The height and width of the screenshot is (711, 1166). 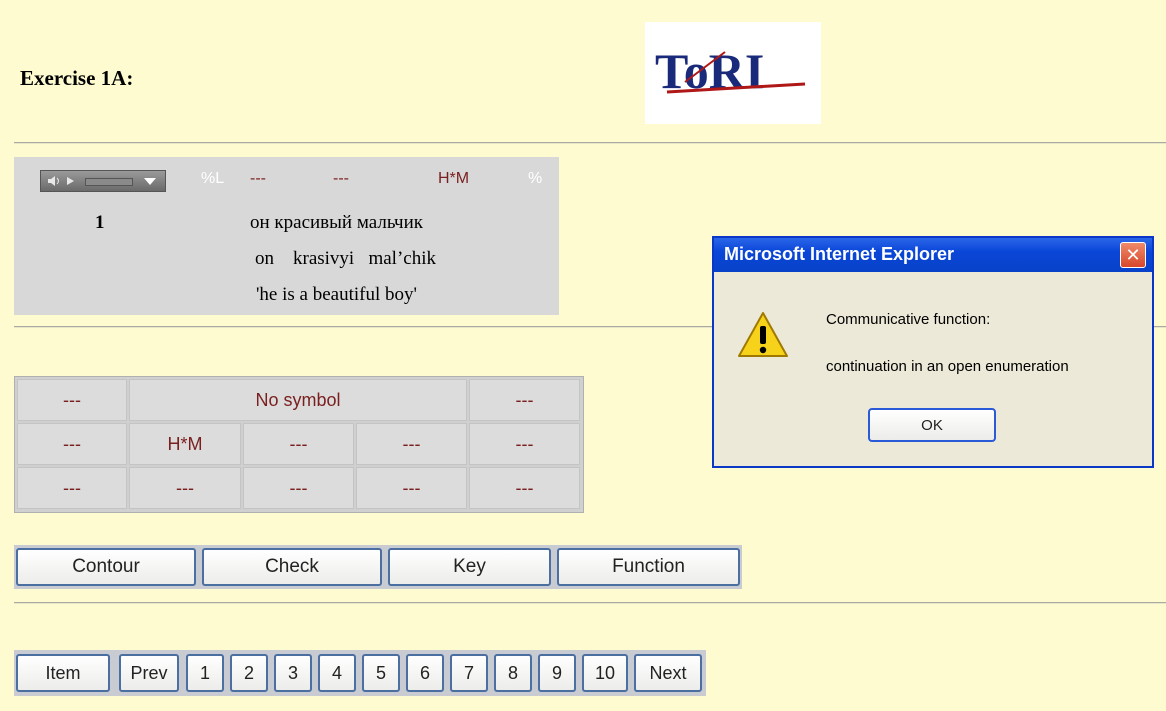 What do you see at coordinates (149, 673) in the screenshot?
I see `prev-button: Prev` at bounding box center [149, 673].